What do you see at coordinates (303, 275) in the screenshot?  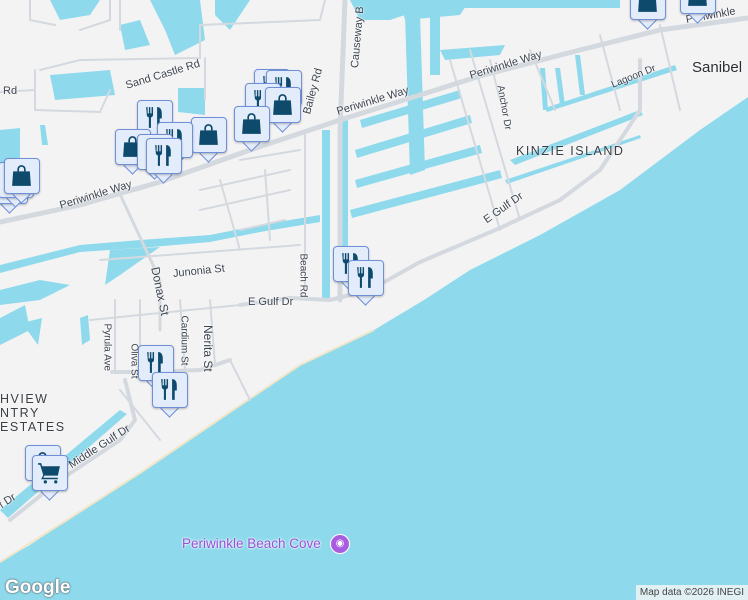 I see `road-label: Beach Rd` at bounding box center [303, 275].